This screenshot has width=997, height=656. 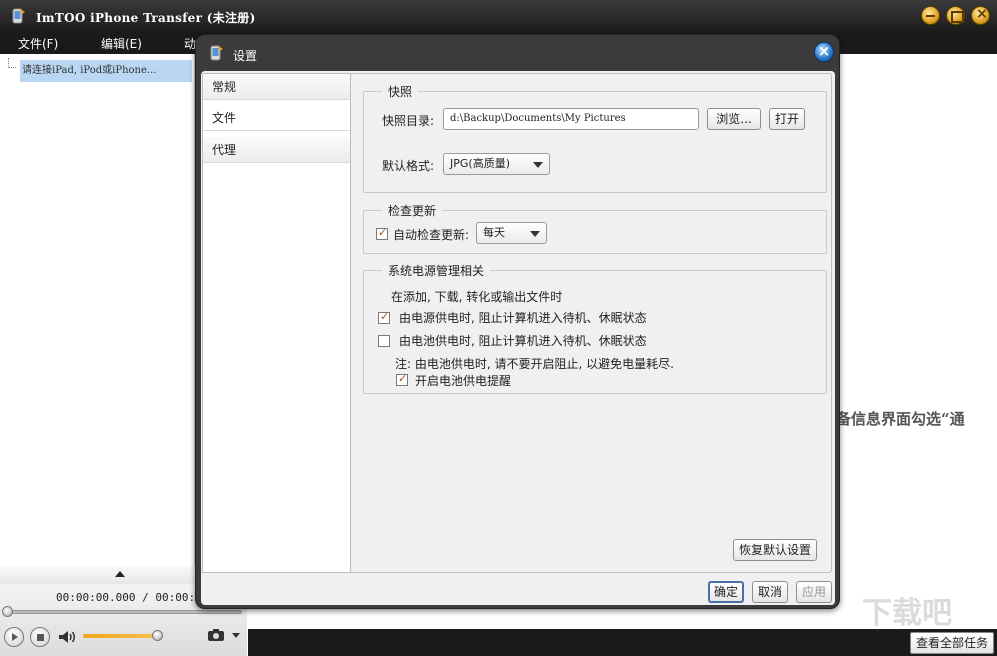 I want to click on battery-power-checkbox, so click(x=384, y=341).